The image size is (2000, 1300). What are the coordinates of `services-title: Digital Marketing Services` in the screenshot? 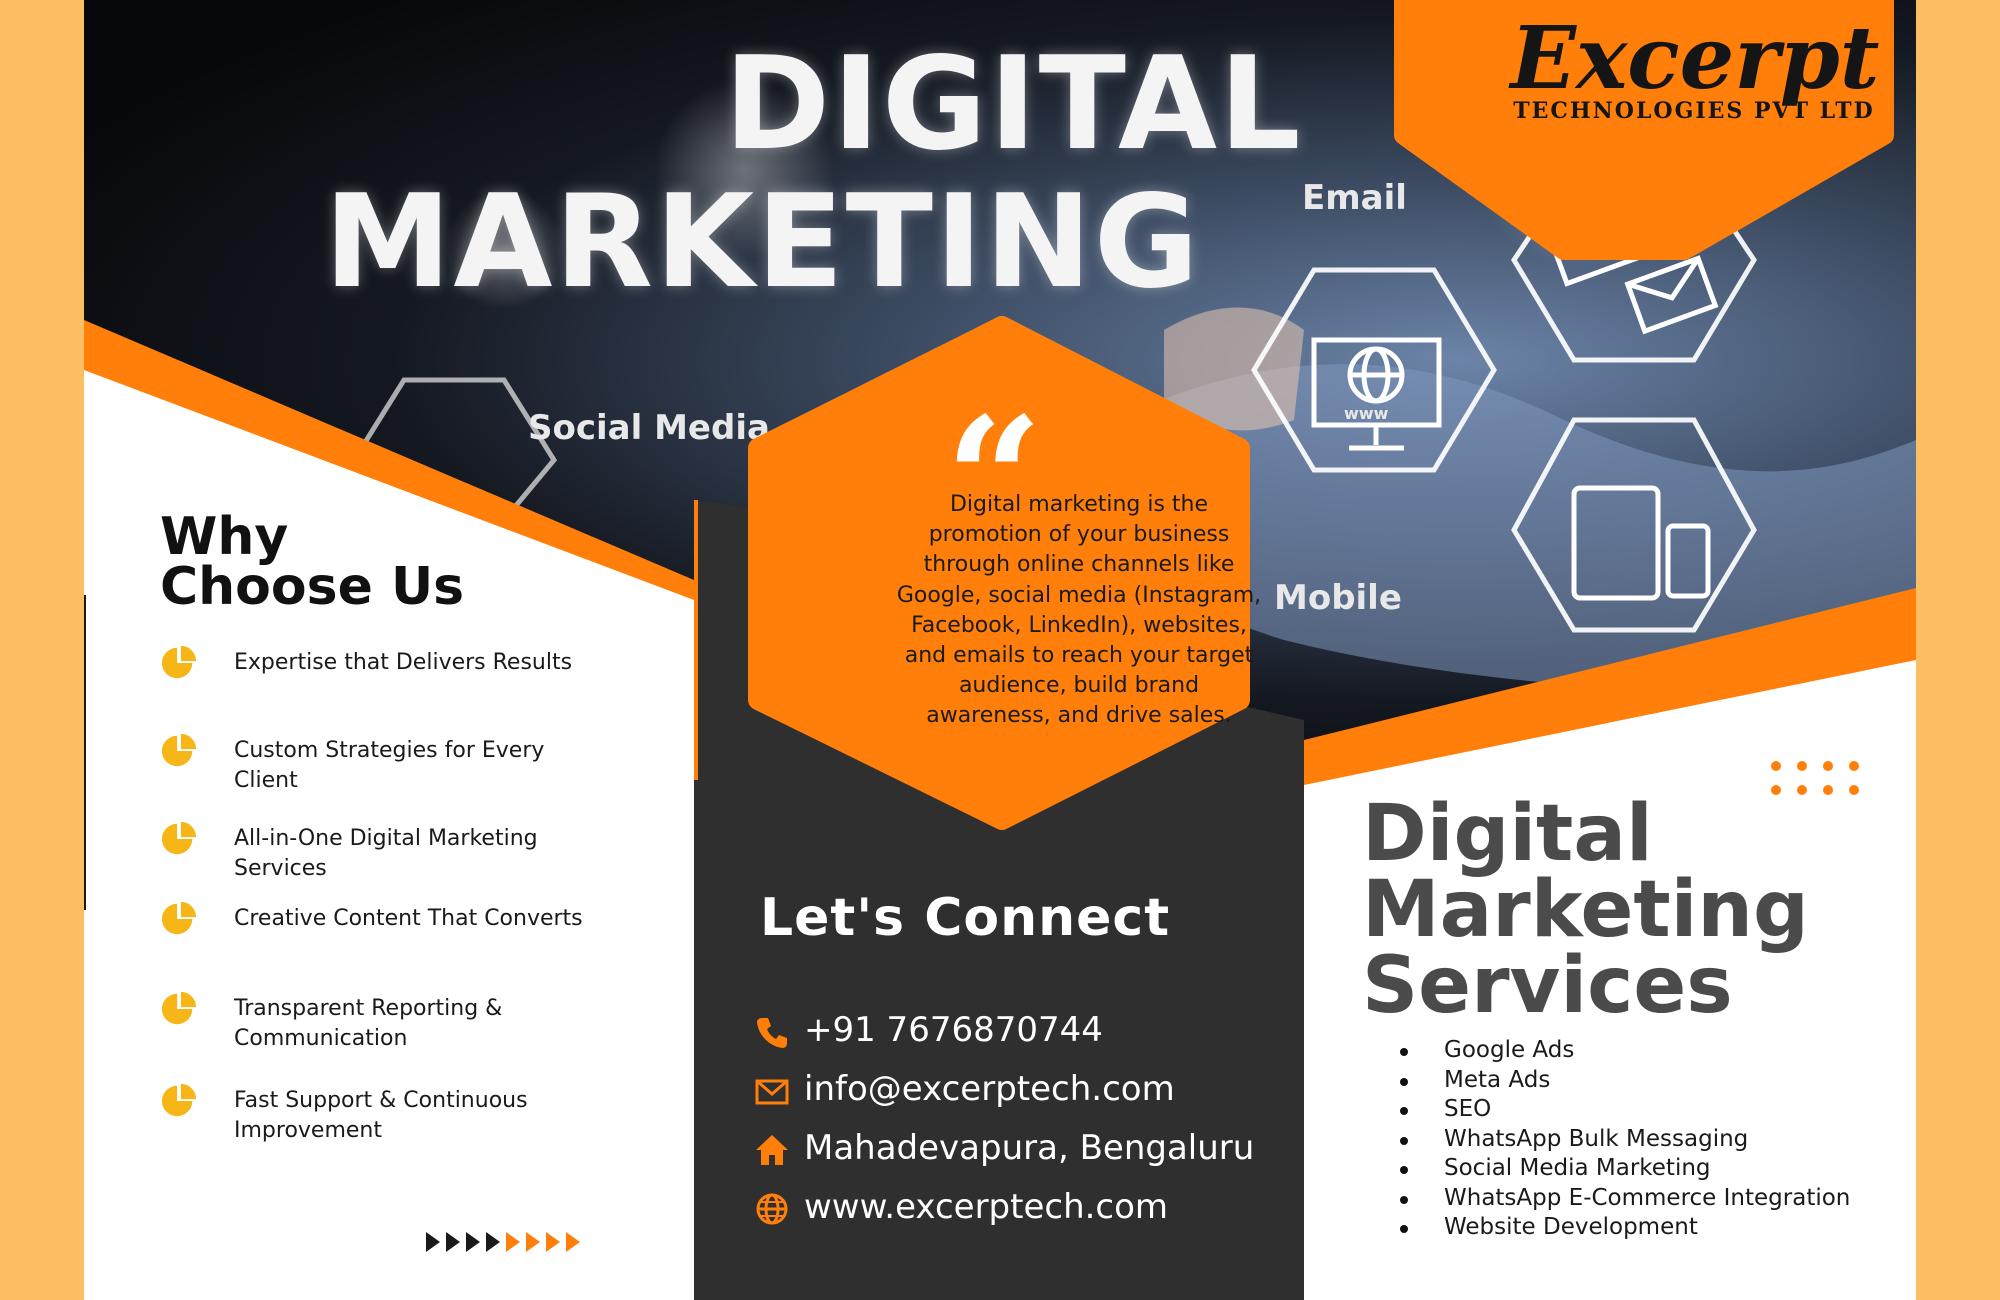 It's located at (1585, 910).